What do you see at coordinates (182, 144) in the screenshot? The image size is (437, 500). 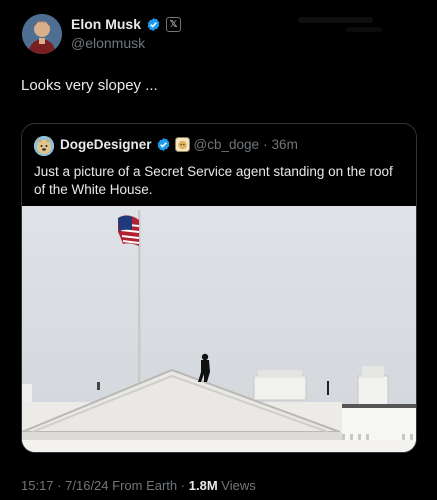 I see `affiliate-badge-icon` at bounding box center [182, 144].